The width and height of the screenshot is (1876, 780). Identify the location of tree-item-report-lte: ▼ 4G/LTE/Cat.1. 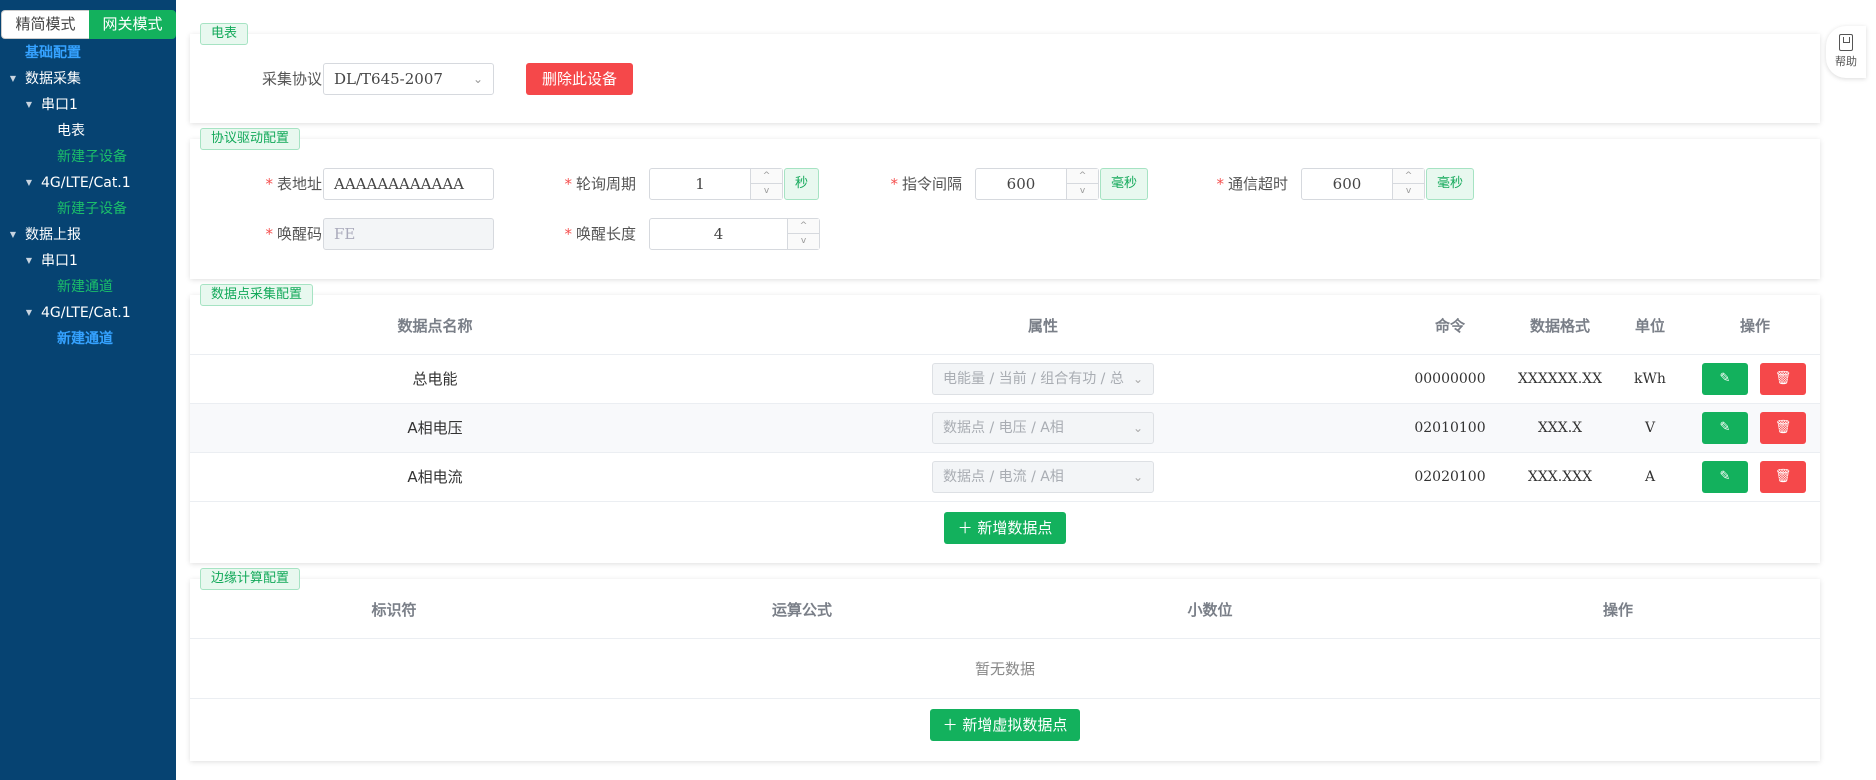
(88, 313).